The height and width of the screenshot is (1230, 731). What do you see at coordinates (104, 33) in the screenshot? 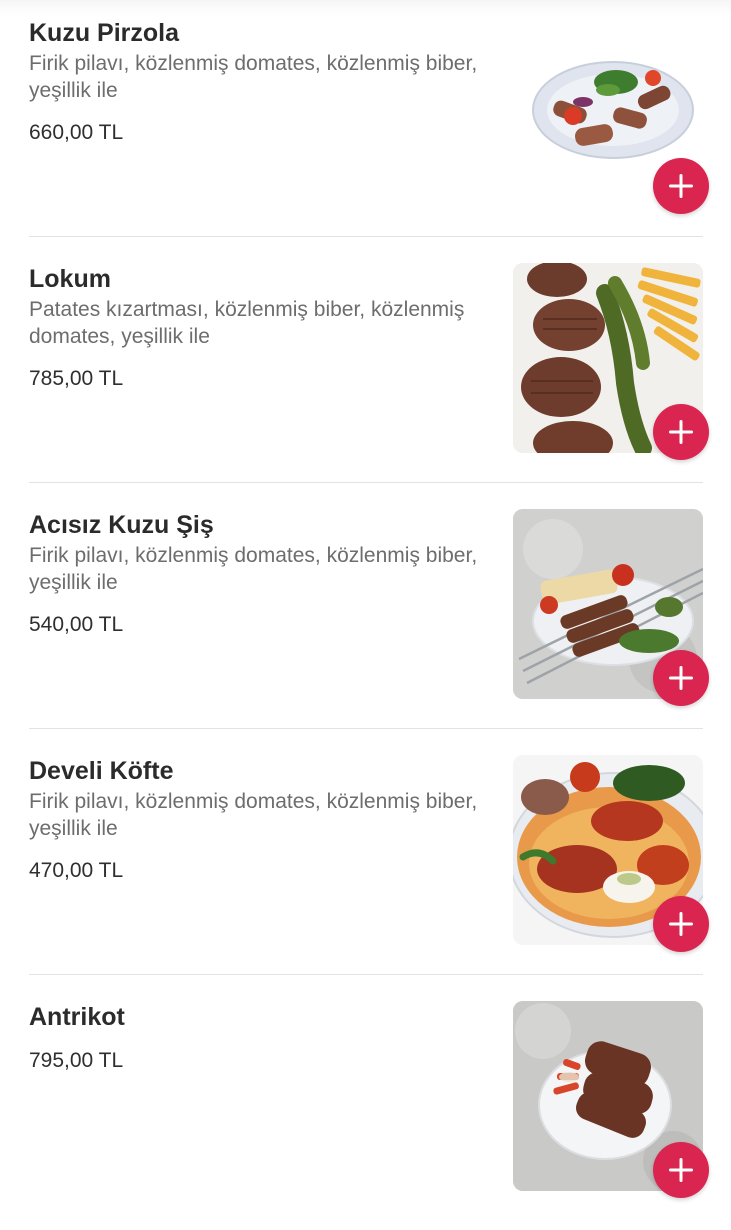
I see `item-name: Kuzu Pirzola` at bounding box center [104, 33].